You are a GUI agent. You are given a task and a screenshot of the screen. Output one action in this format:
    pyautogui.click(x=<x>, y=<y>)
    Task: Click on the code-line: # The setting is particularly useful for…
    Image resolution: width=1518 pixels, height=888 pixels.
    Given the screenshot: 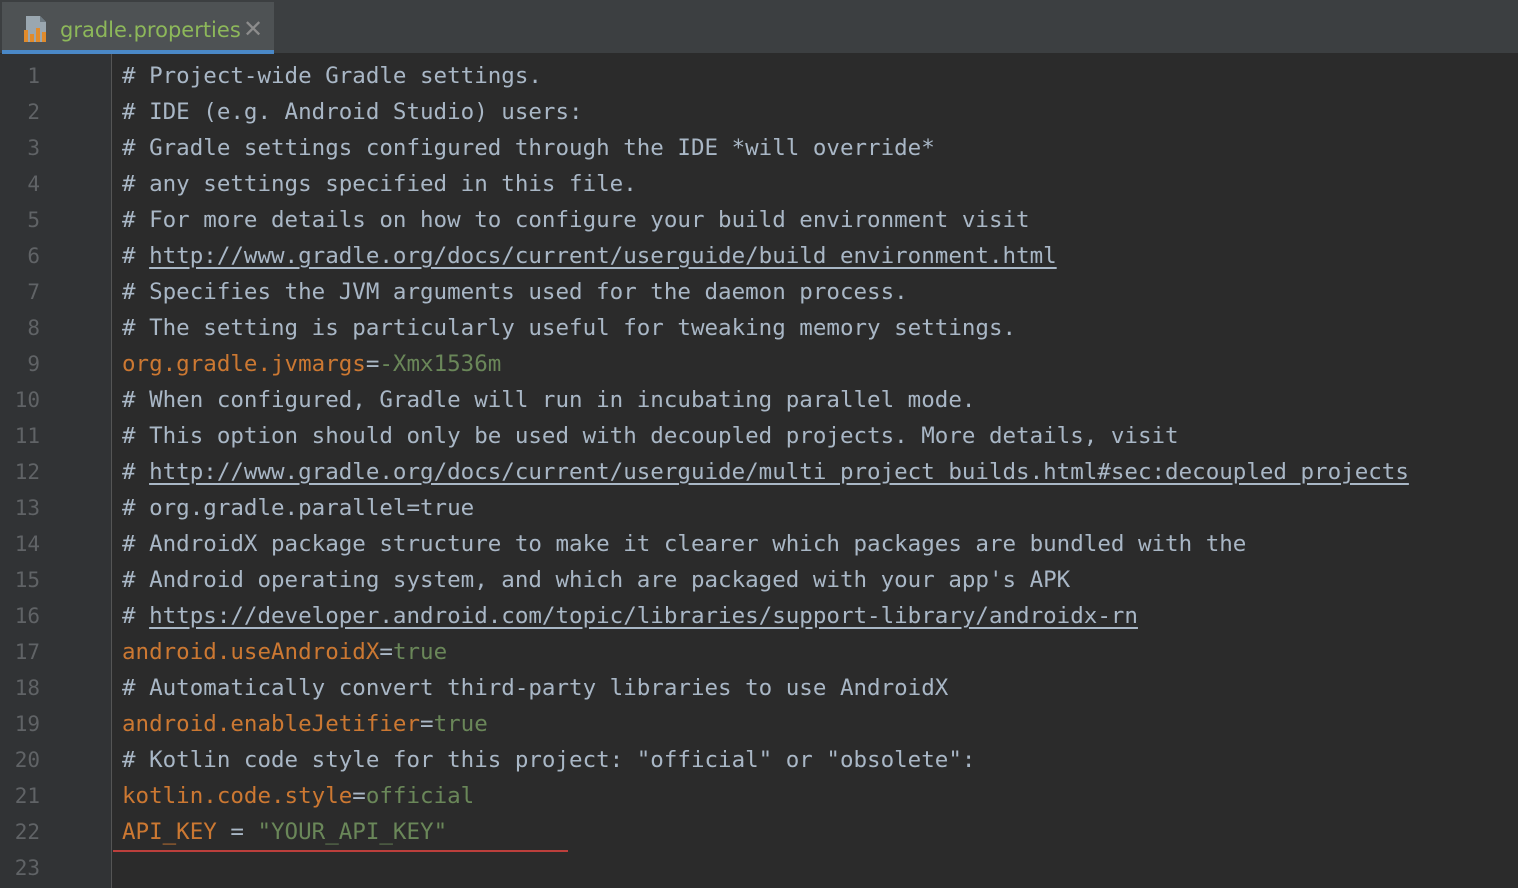 What is the action you would take?
    pyautogui.click(x=569, y=328)
    